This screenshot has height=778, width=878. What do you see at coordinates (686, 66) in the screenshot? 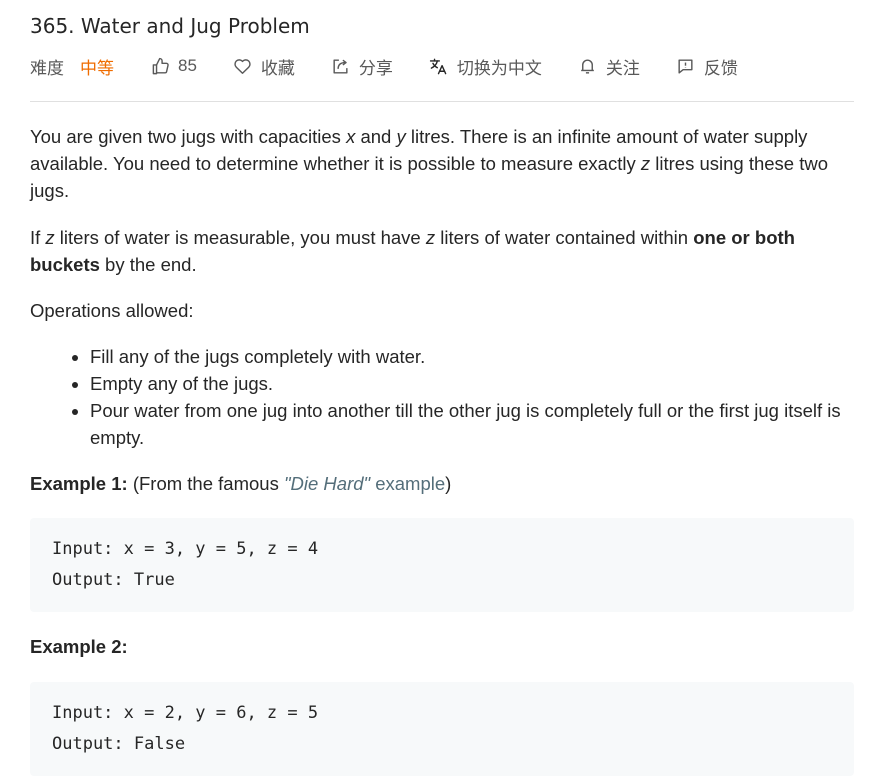
I see `feedback-icon` at bounding box center [686, 66].